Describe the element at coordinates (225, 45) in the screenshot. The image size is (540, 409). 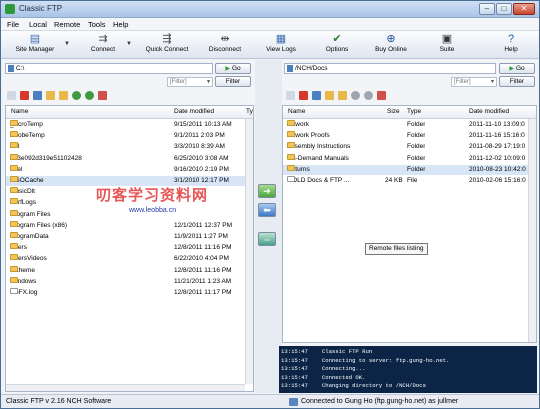
I see `disconnect-button: ⇹ Disconnect` at that location.